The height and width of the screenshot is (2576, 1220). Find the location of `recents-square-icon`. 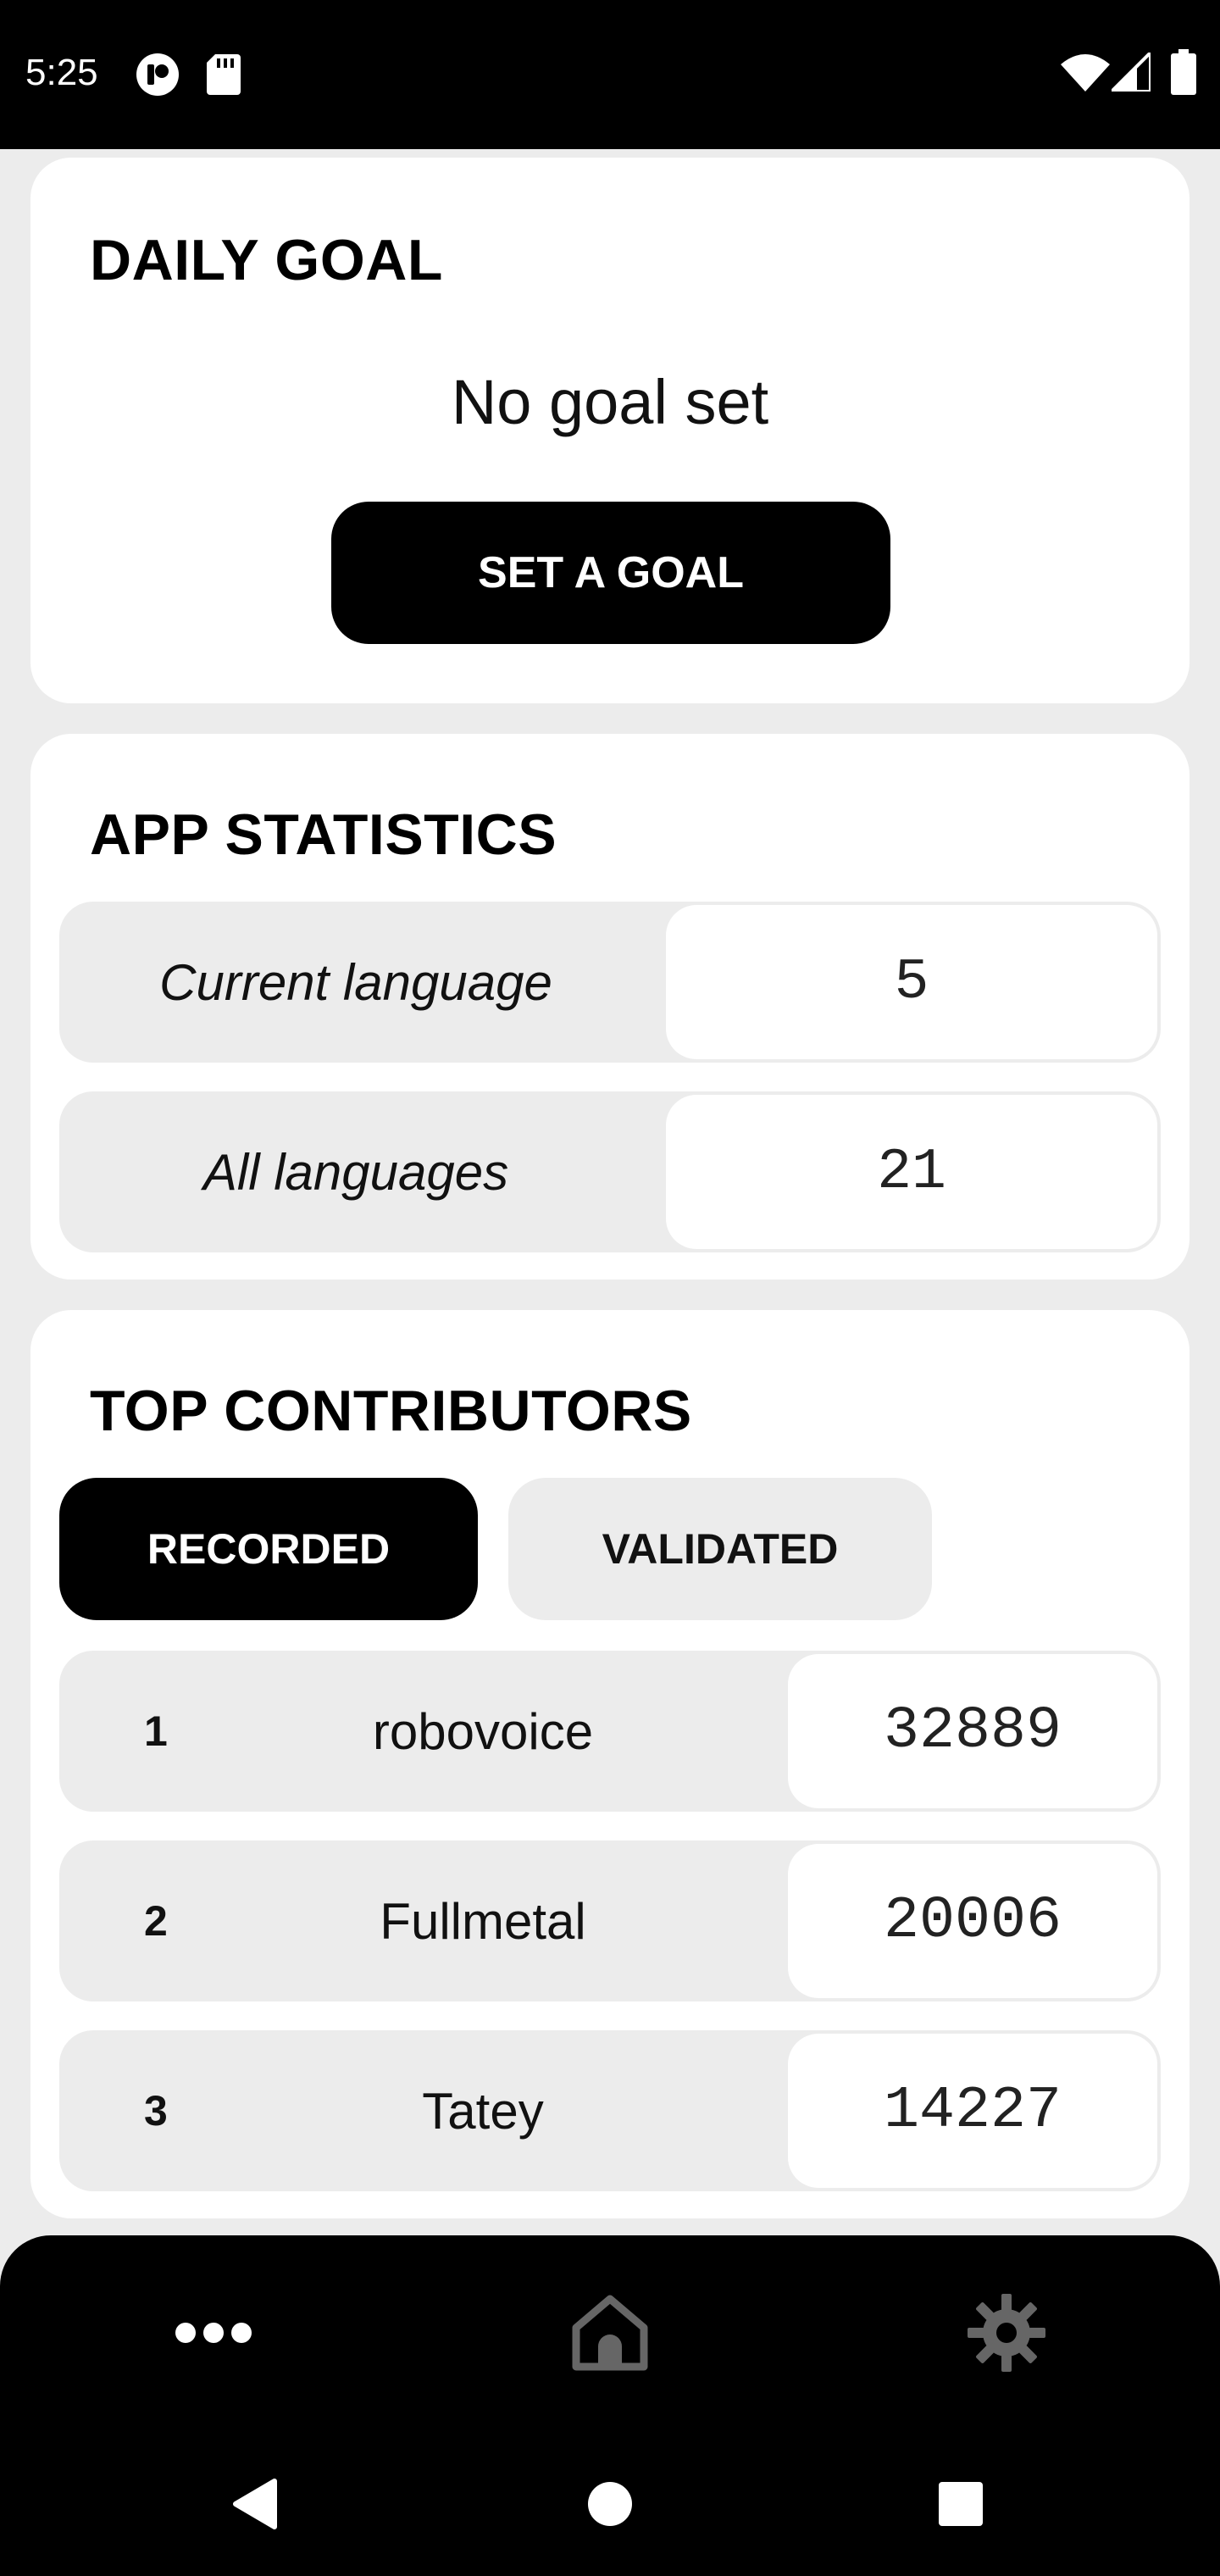

recents-square-icon is located at coordinates (961, 2504).